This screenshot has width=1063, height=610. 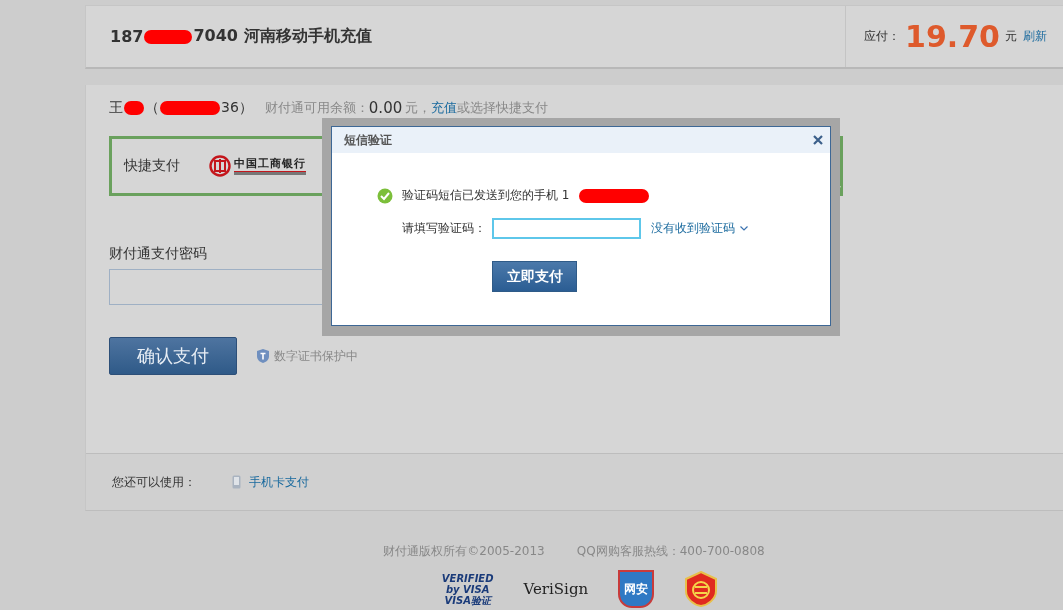 What do you see at coordinates (154, 482) in the screenshot?
I see `alternatives-label: 您还可以使用：` at bounding box center [154, 482].